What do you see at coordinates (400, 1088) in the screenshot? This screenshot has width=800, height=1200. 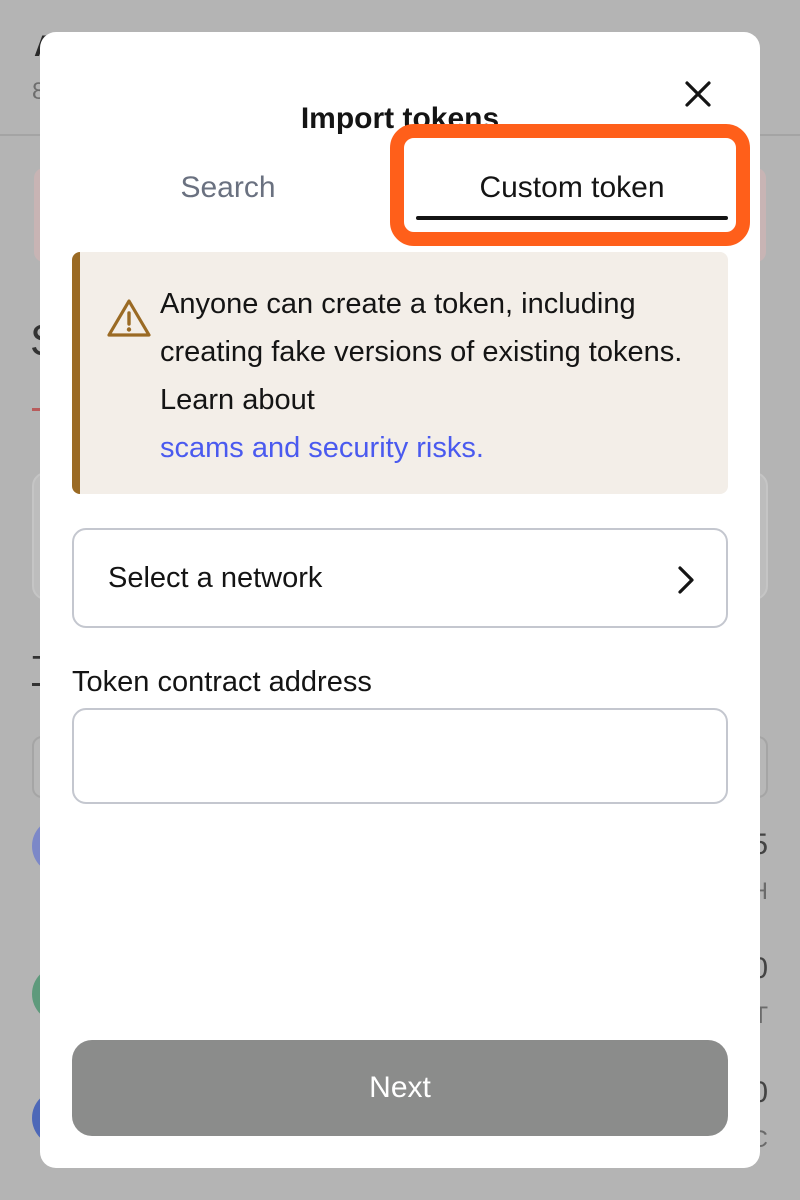 I see `next-button: Next` at bounding box center [400, 1088].